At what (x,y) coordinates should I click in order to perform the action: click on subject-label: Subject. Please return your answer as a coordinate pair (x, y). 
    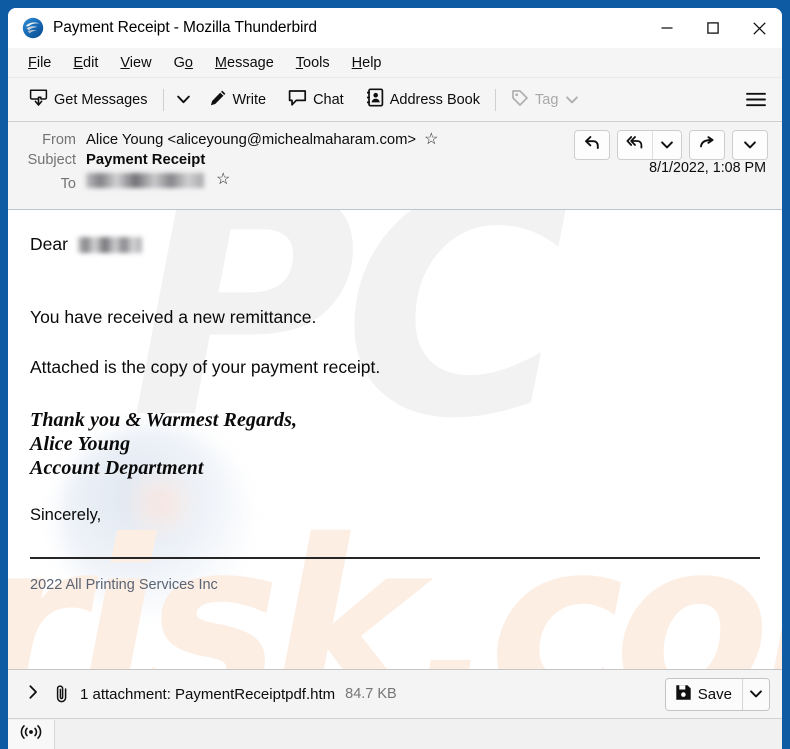
    Looking at the image, I should click on (51, 160).